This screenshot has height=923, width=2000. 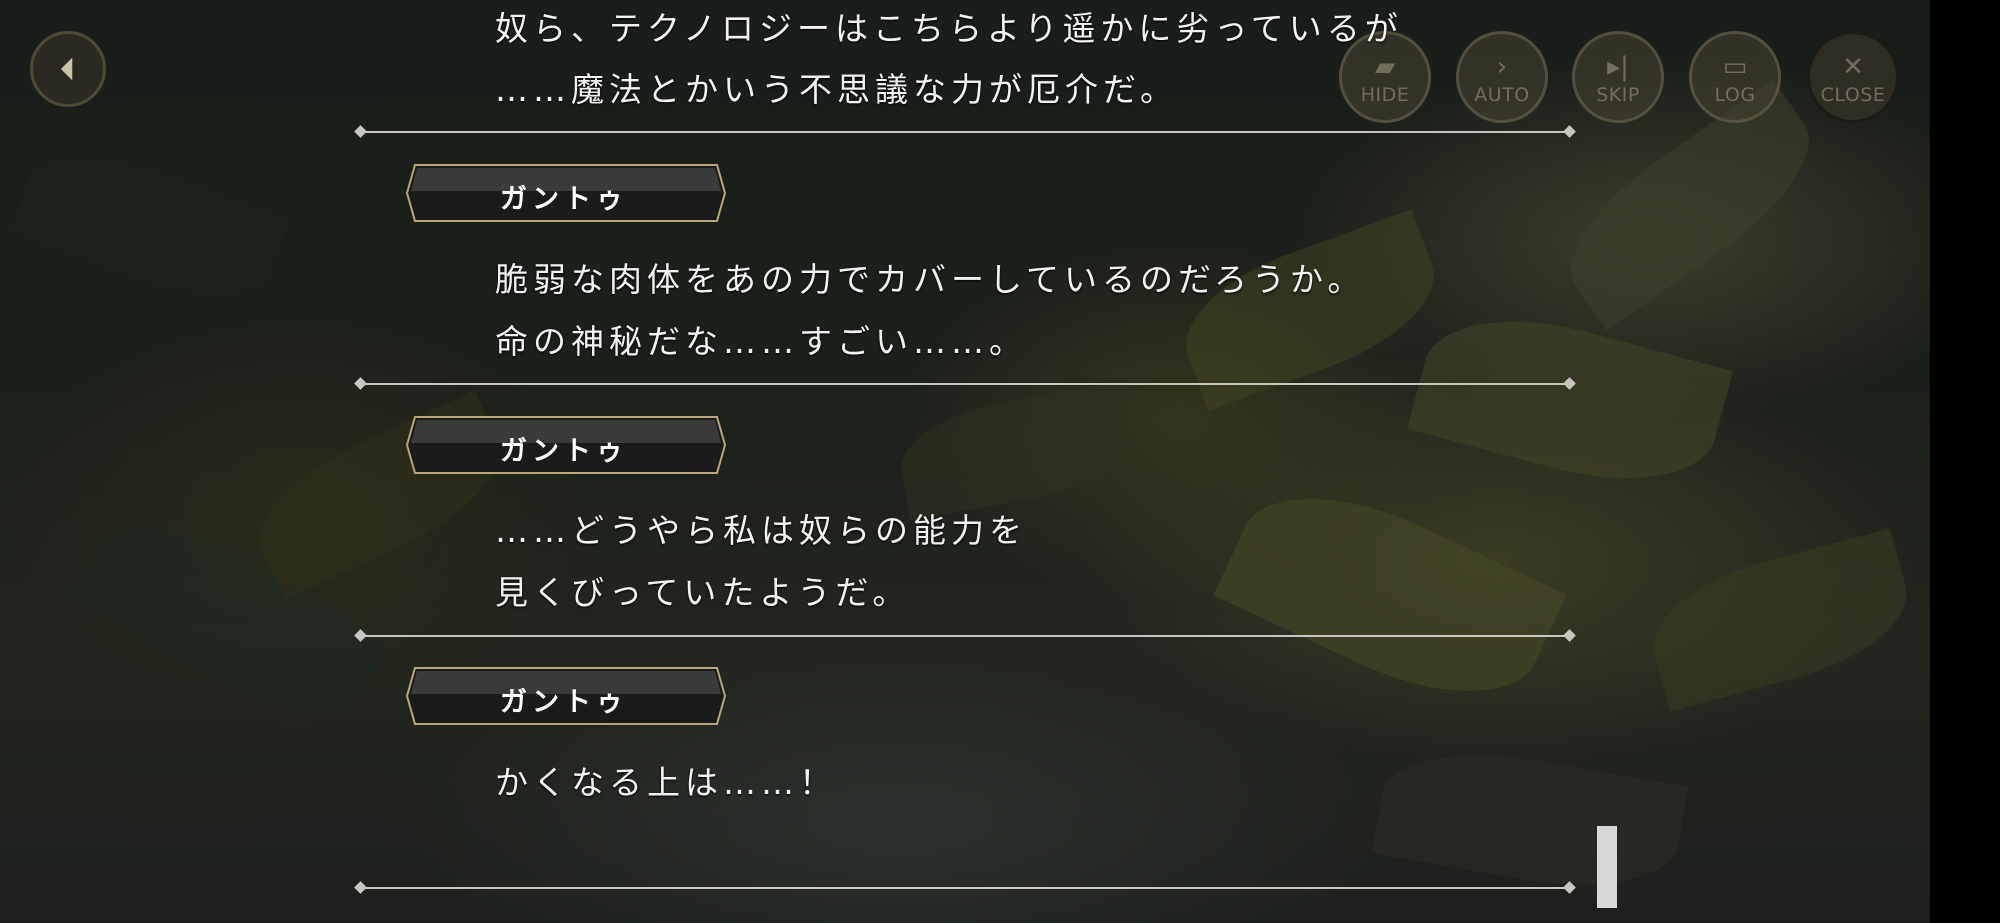 I want to click on close-icon: ✕, so click(x=1853, y=67).